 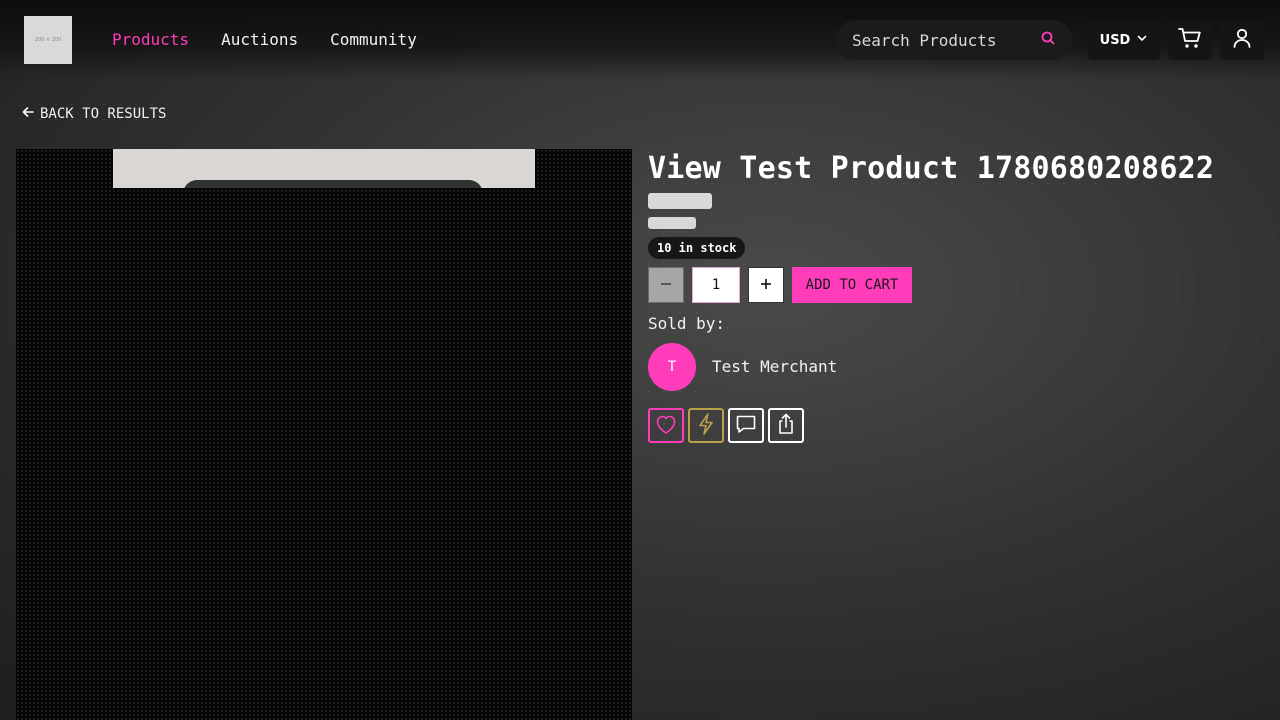 I want to click on lightning-icon, so click(x=706, y=426).